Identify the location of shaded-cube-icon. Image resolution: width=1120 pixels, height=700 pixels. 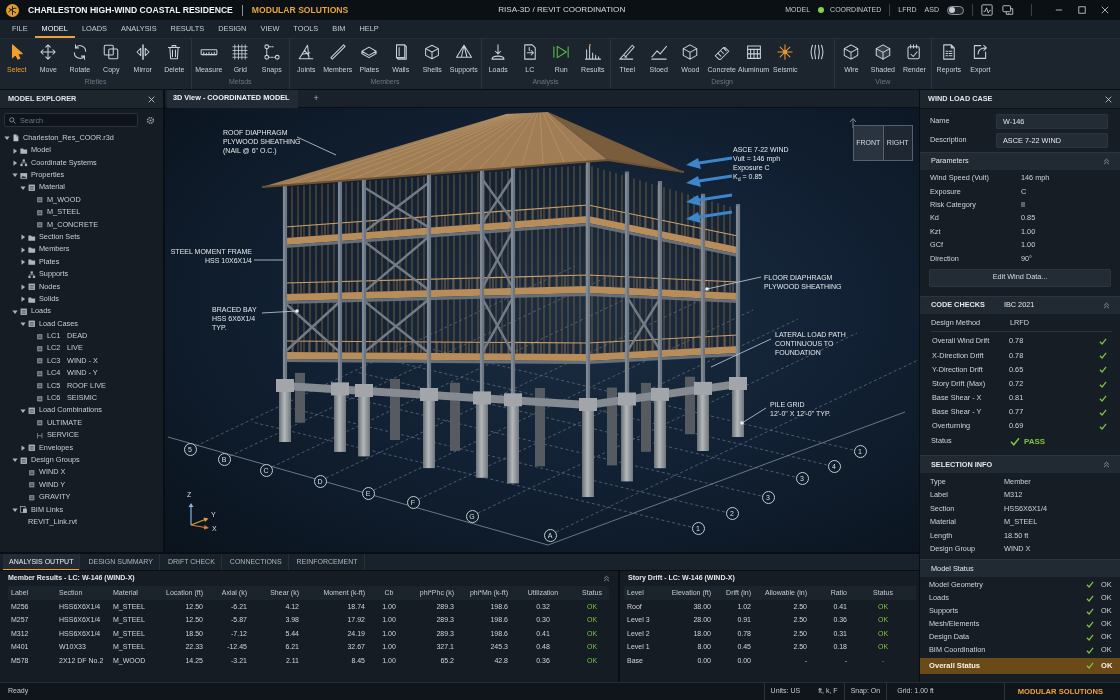
(882, 52).